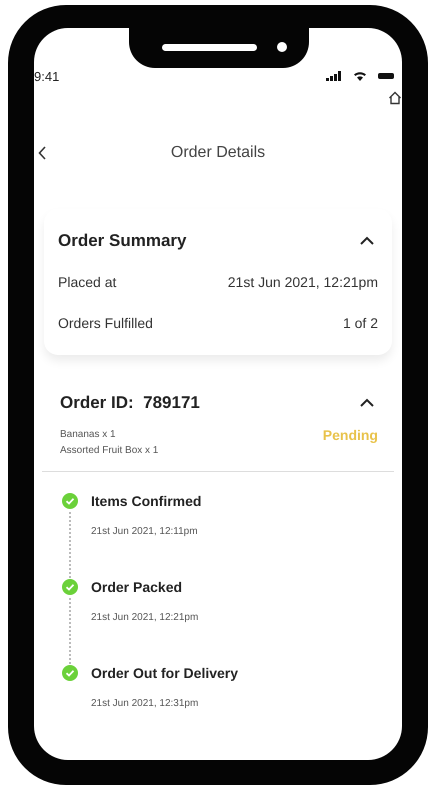 The width and height of the screenshot is (432, 787). Describe the element at coordinates (395, 98) in the screenshot. I see `home-icon` at that location.